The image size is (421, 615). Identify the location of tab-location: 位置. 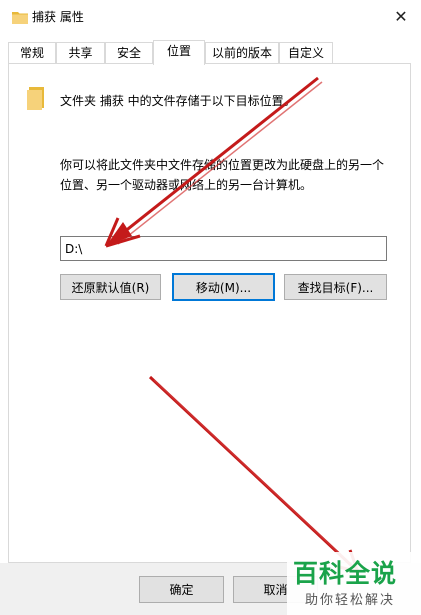
(179, 52).